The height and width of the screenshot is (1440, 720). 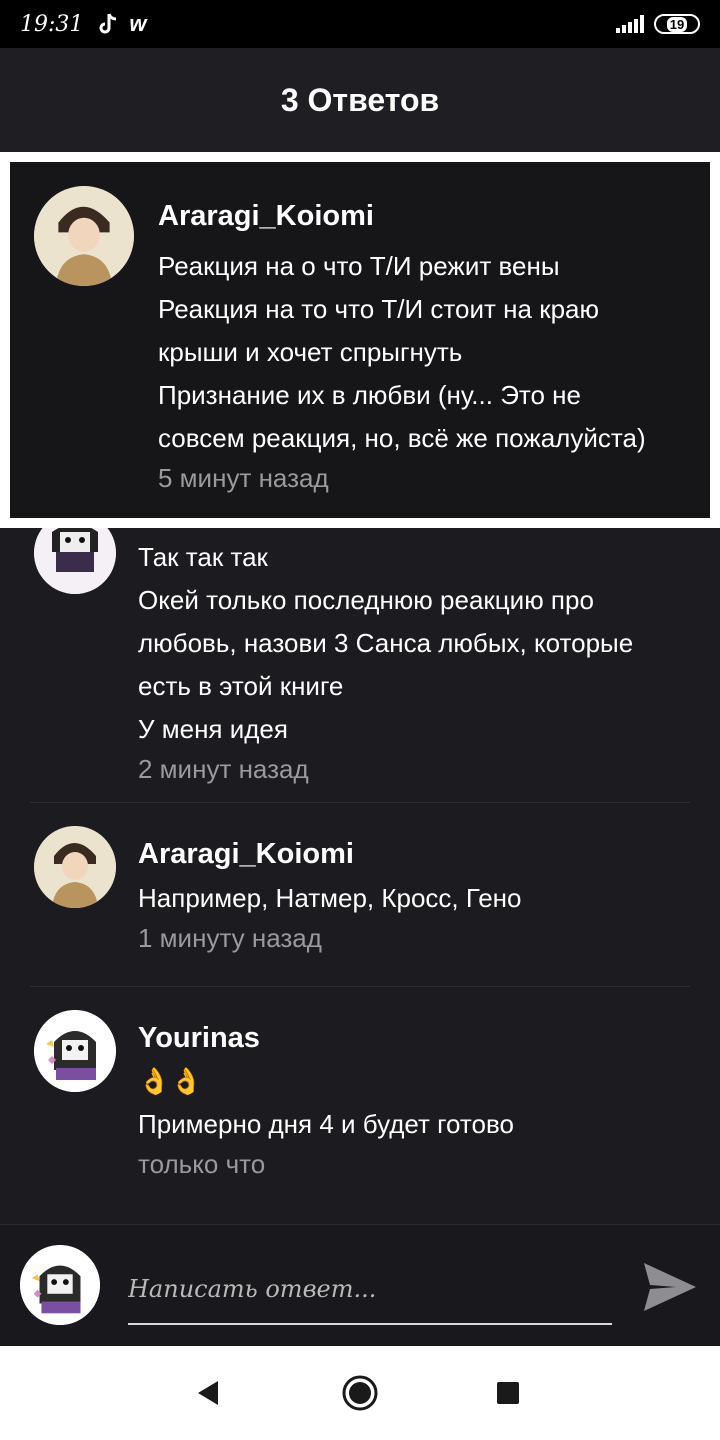 I want to click on author-name: Yourinas, so click(x=418, y=1038).